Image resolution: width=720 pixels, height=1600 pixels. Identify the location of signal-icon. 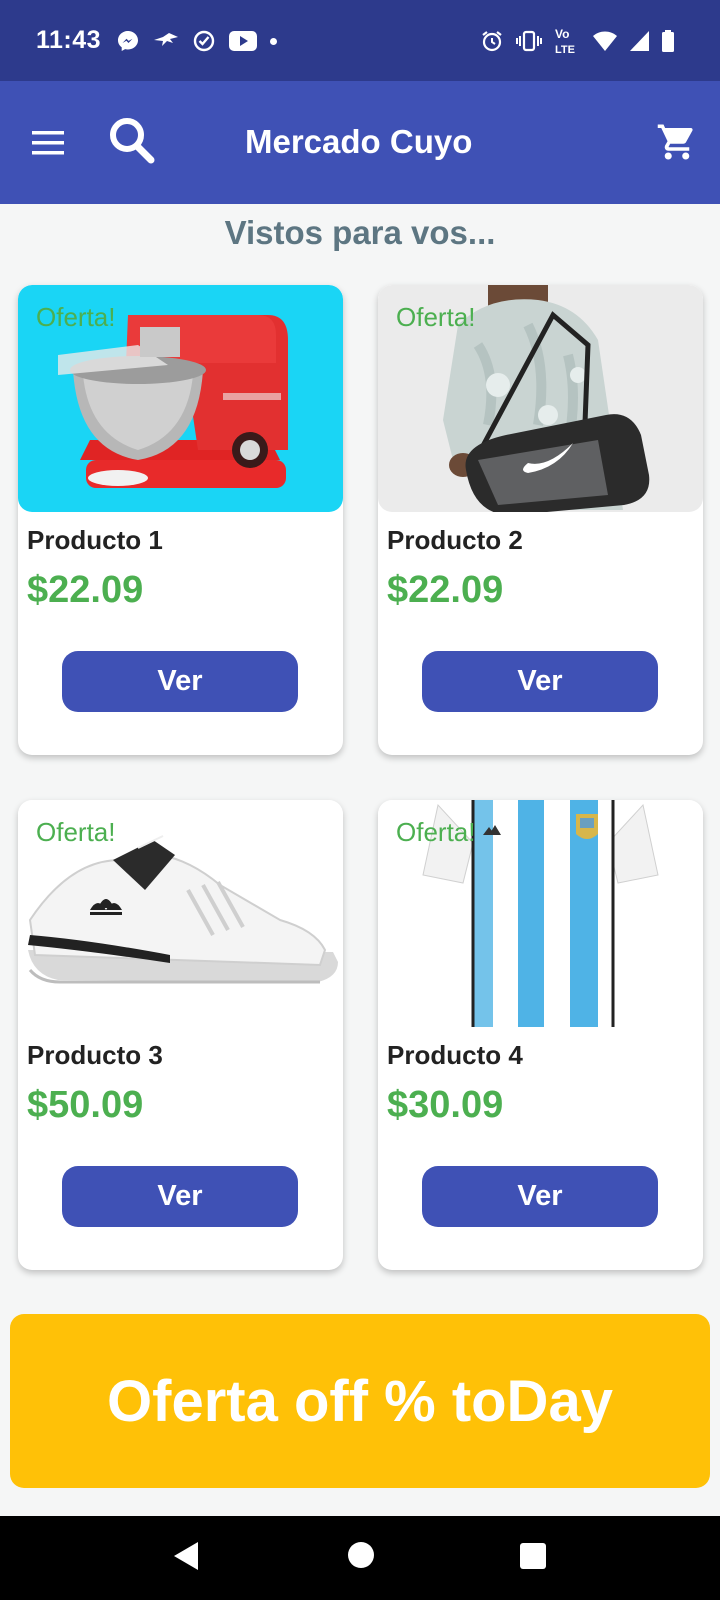
(639, 41).